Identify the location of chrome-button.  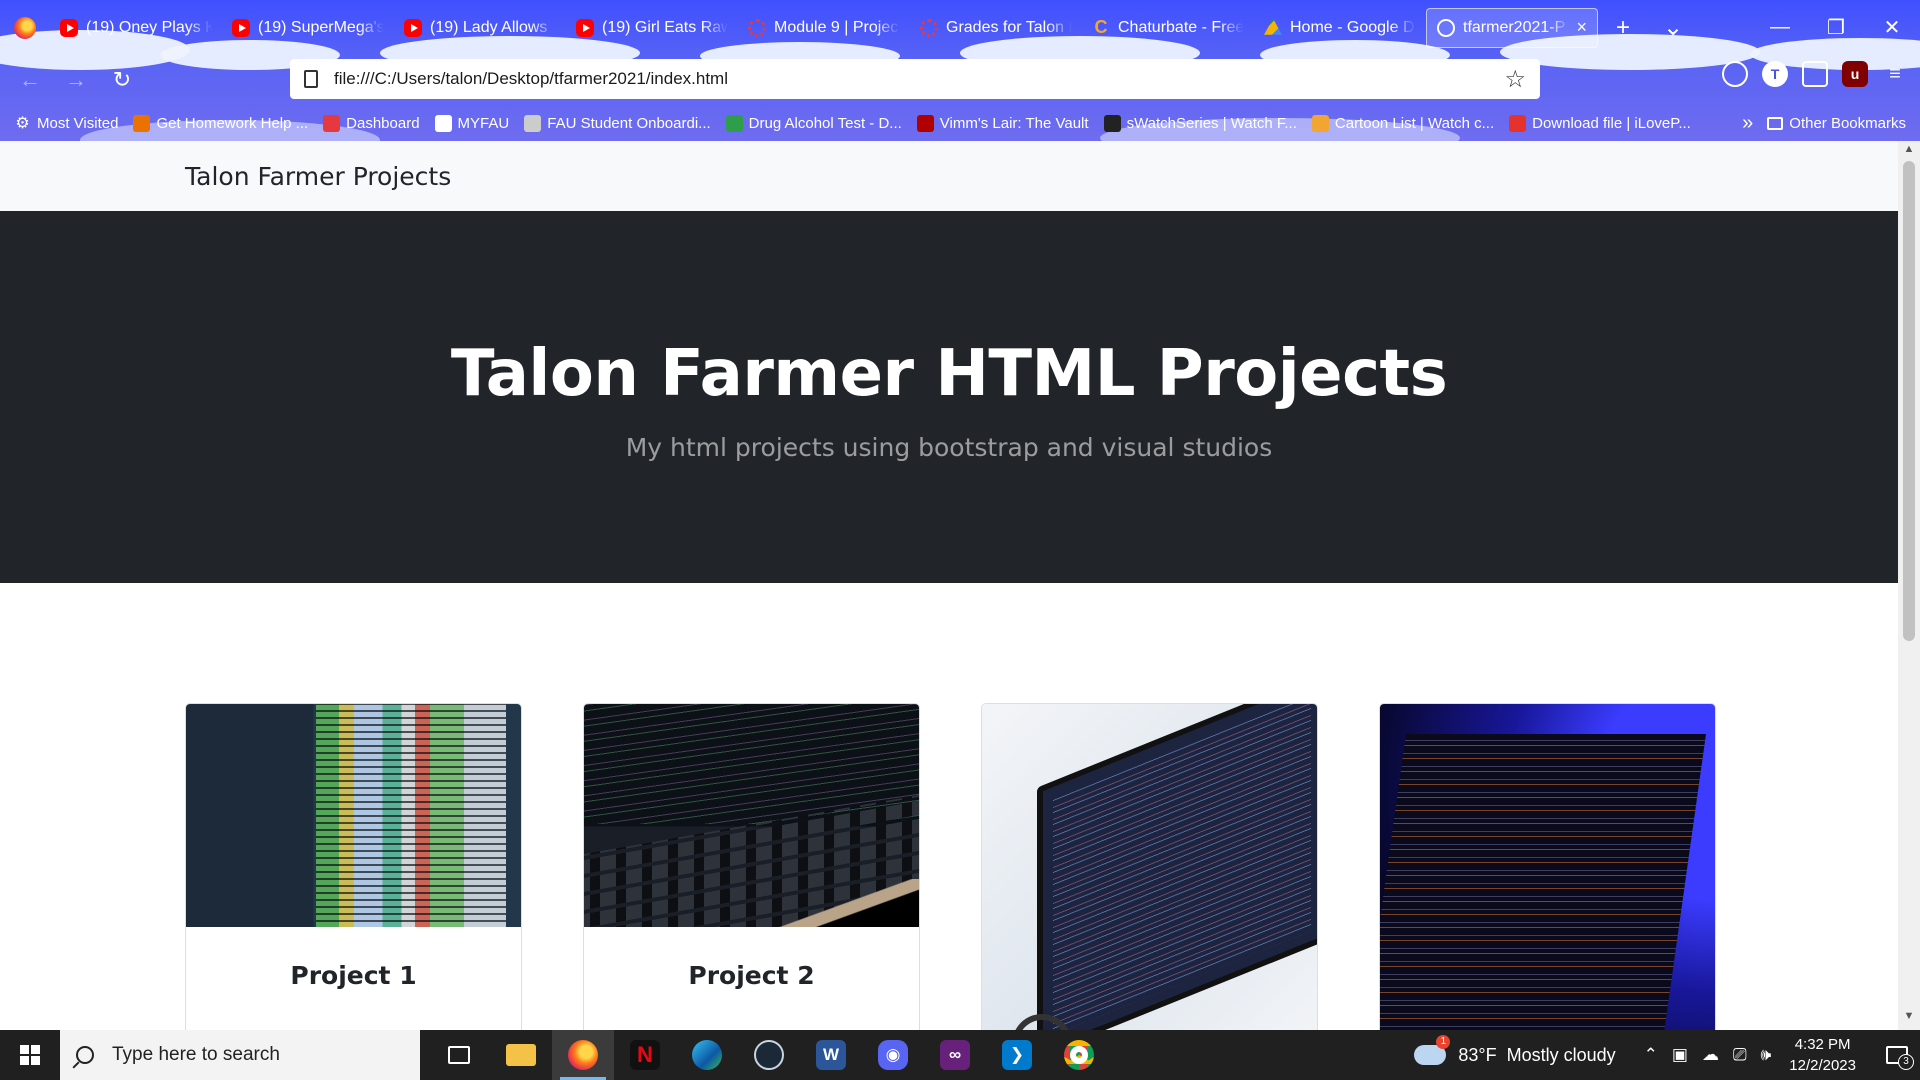
(1079, 1055).